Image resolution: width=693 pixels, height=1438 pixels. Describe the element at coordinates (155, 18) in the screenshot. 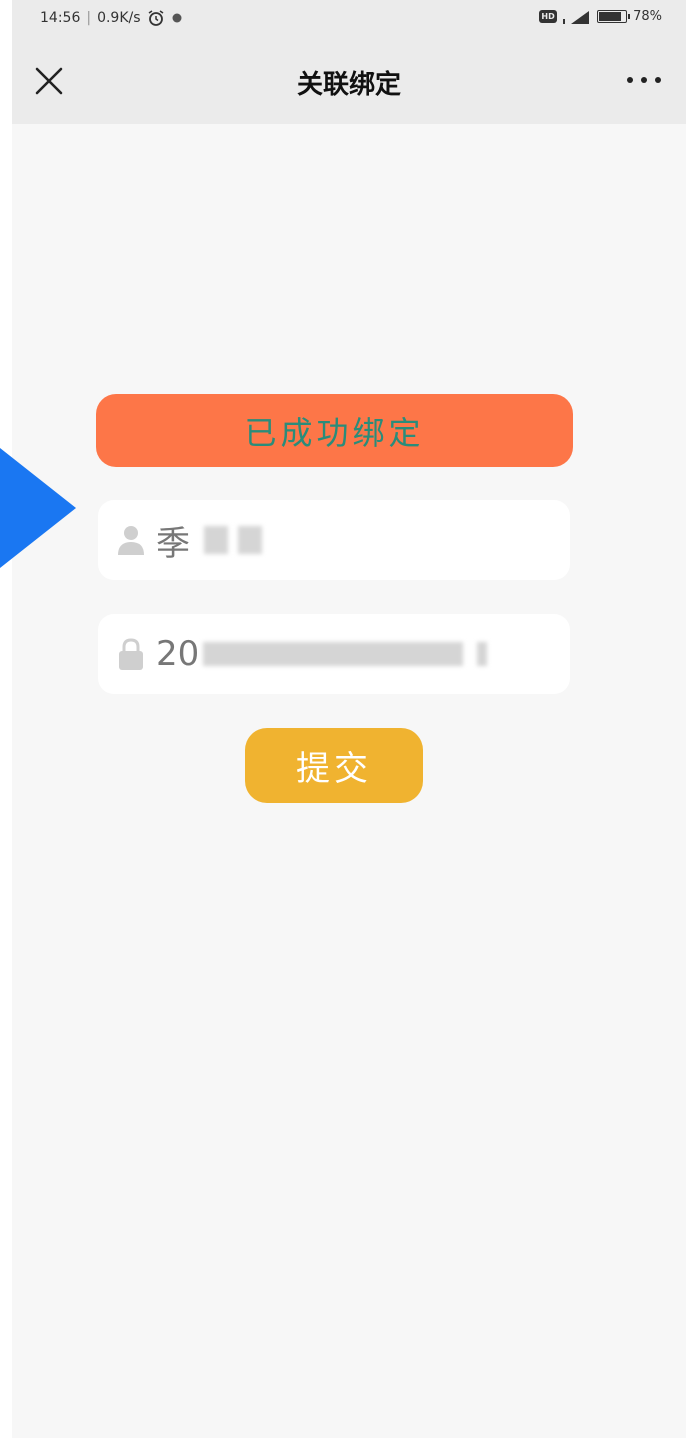

I see `alarm-icon` at that location.